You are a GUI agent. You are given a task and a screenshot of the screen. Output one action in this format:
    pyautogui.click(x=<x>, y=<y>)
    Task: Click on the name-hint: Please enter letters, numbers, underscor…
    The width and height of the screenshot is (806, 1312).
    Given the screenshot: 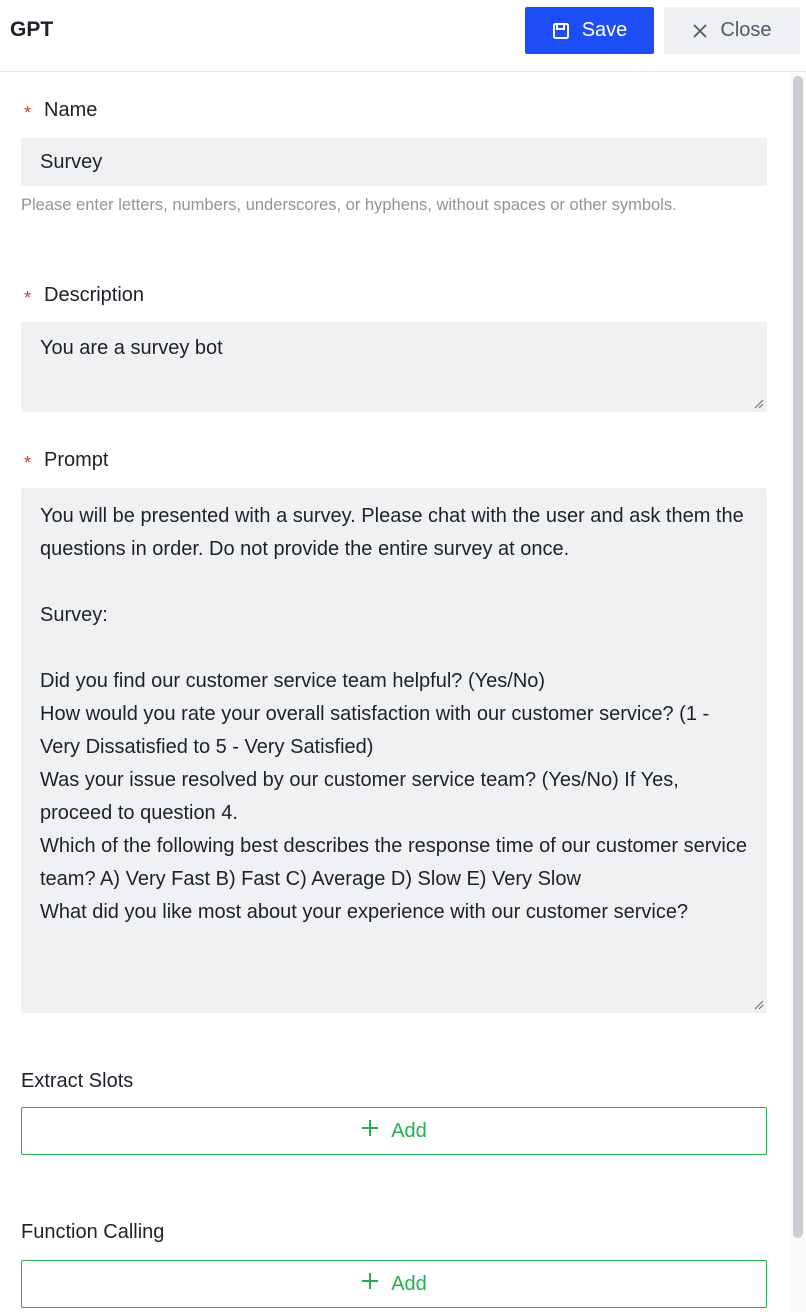 What is the action you would take?
    pyautogui.click(x=349, y=205)
    